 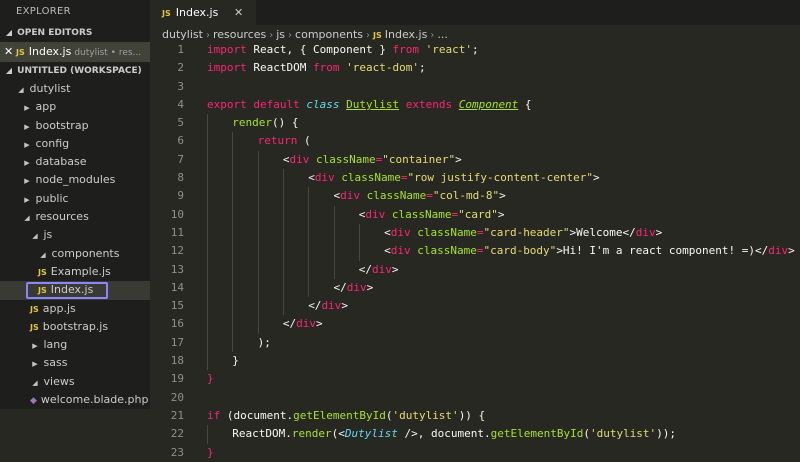 I want to click on tree-item: ◢ js, so click(x=75, y=235).